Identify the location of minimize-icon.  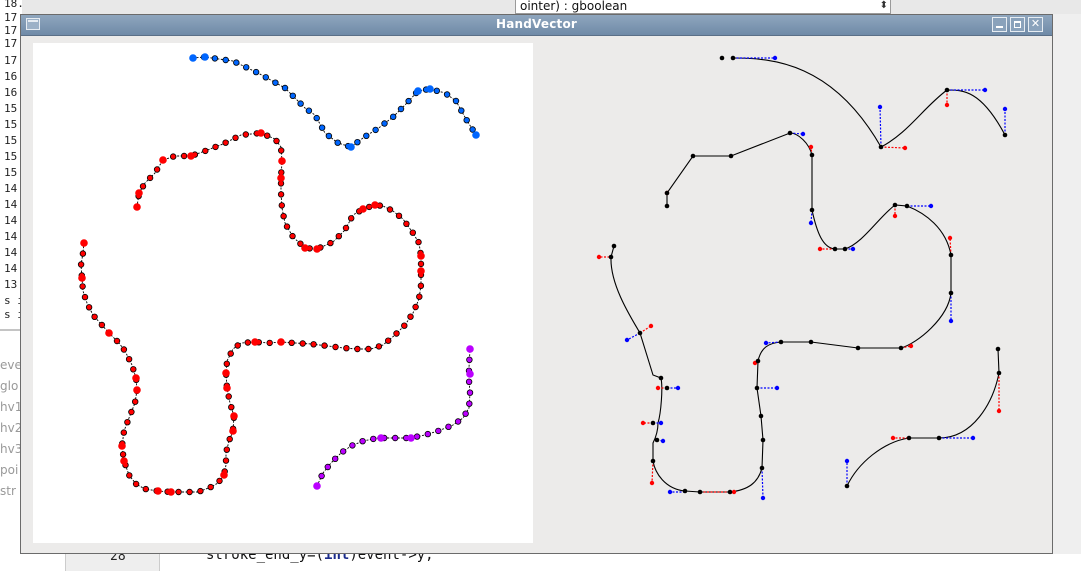
(999, 24).